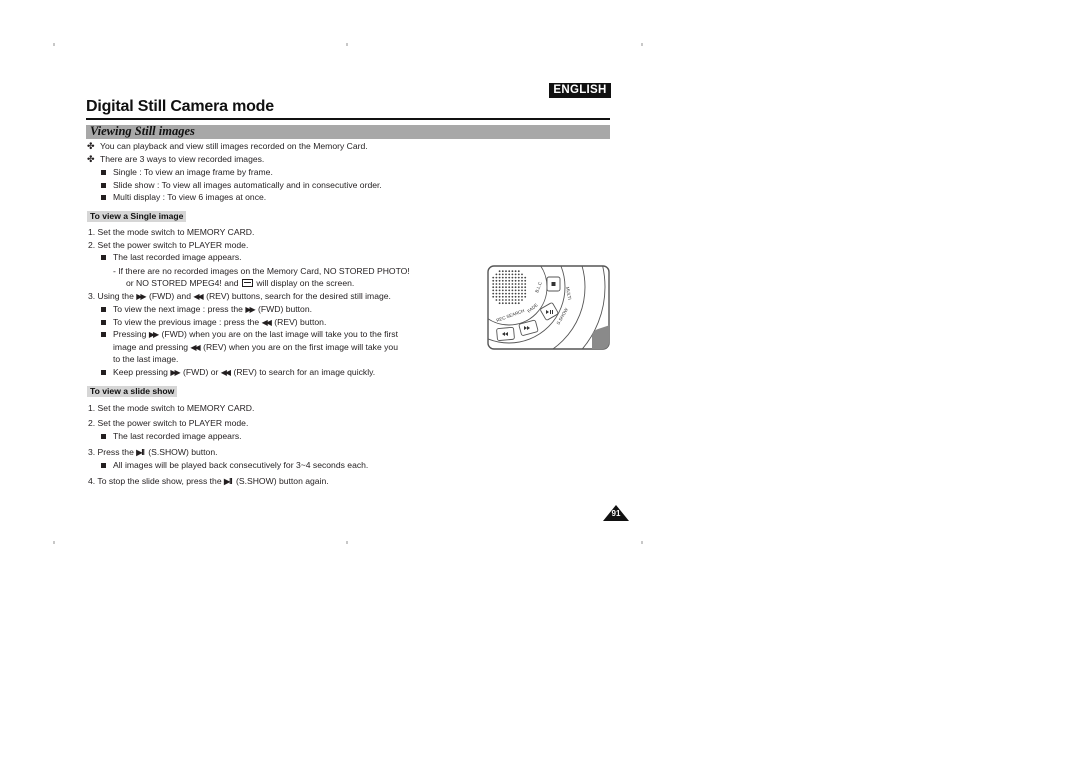 Image resolution: width=1080 pixels, height=763 pixels. Describe the element at coordinates (140, 372) in the screenshot. I see `note-text: Keep pressing` at that location.